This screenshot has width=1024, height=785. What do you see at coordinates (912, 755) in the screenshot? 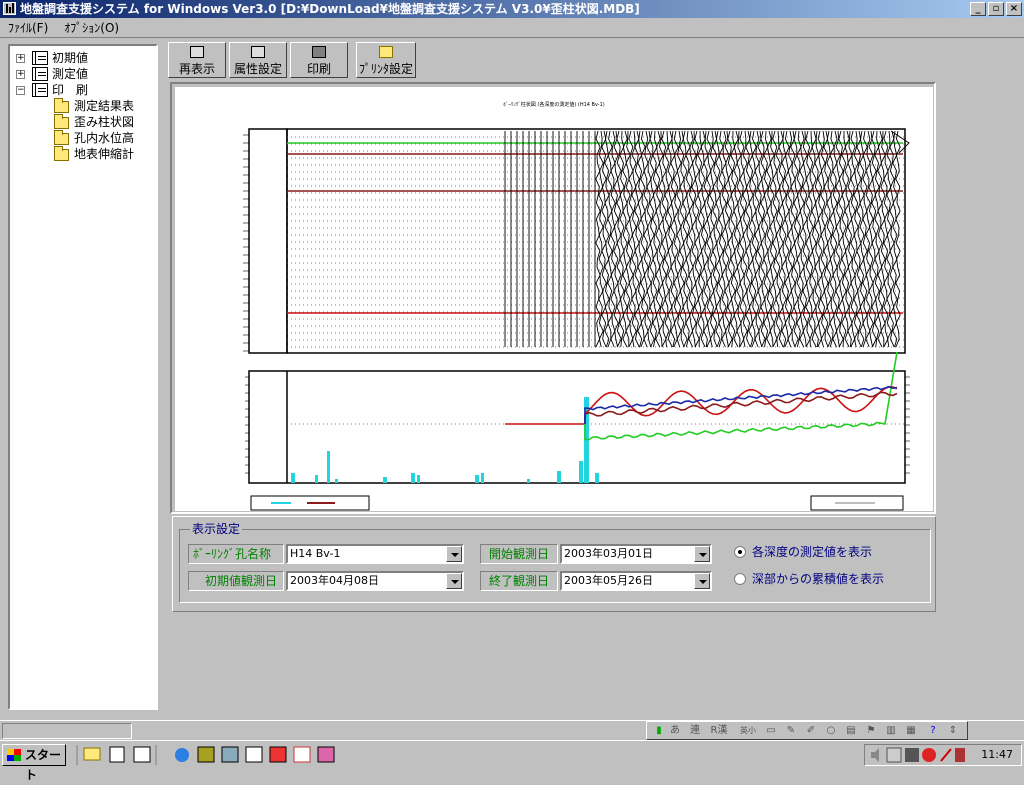
I see `tray-app-icon` at bounding box center [912, 755].